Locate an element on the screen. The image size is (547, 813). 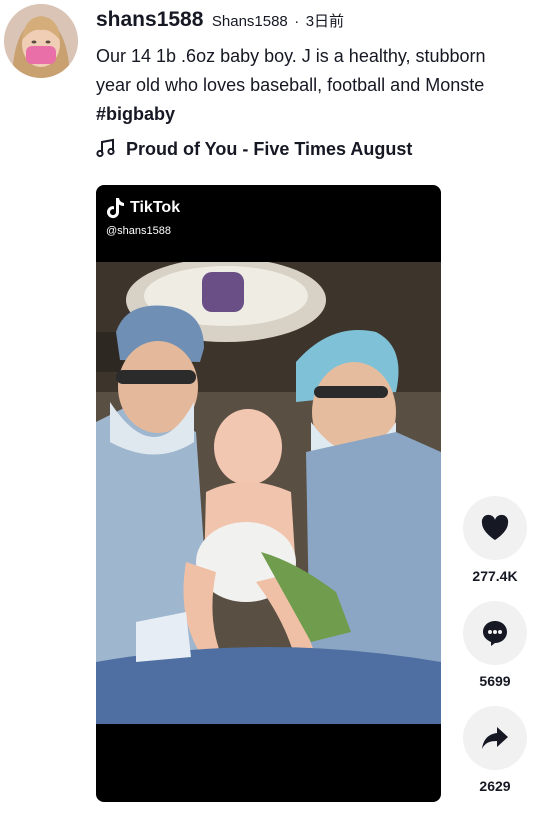
watermark-brand: TikTok is located at coordinates (155, 207).